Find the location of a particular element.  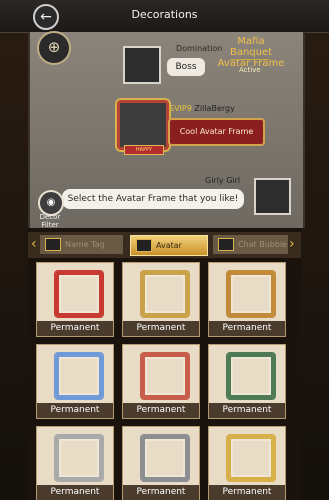

message1-sender: Domination is located at coordinates (199, 48).